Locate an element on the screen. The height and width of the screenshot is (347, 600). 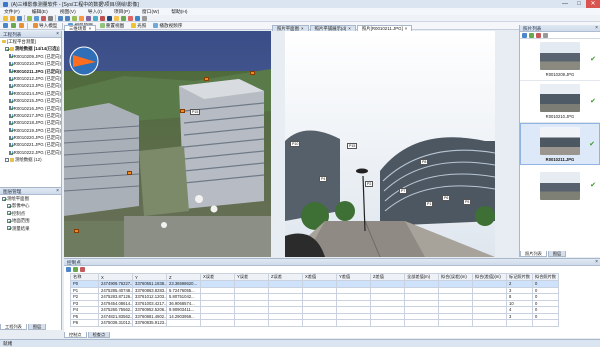
tree-photo-item: R0010221.JPG (已定向) is located at coordinates (31, 144).